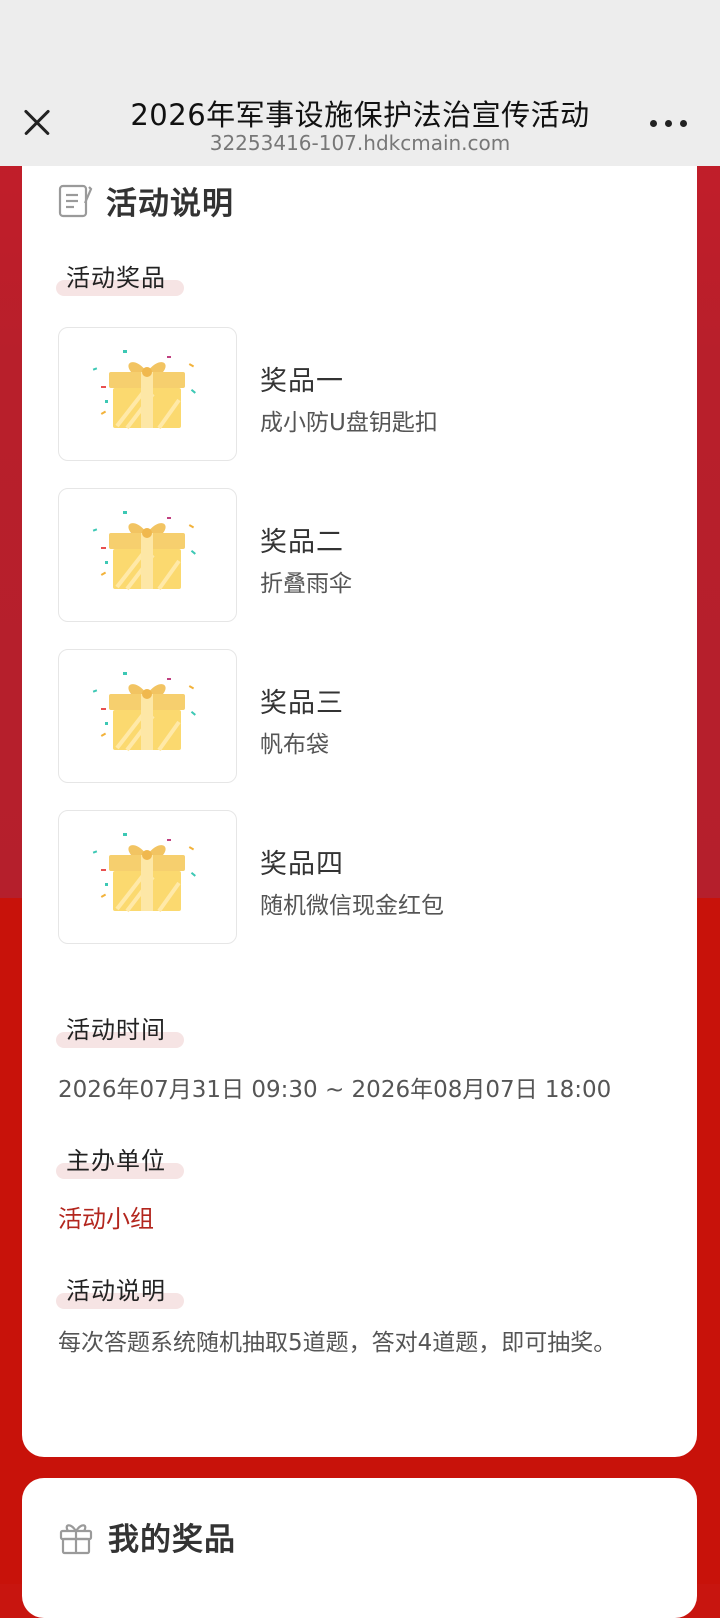  Describe the element at coordinates (75, 201) in the screenshot. I see `document-icon` at that location.